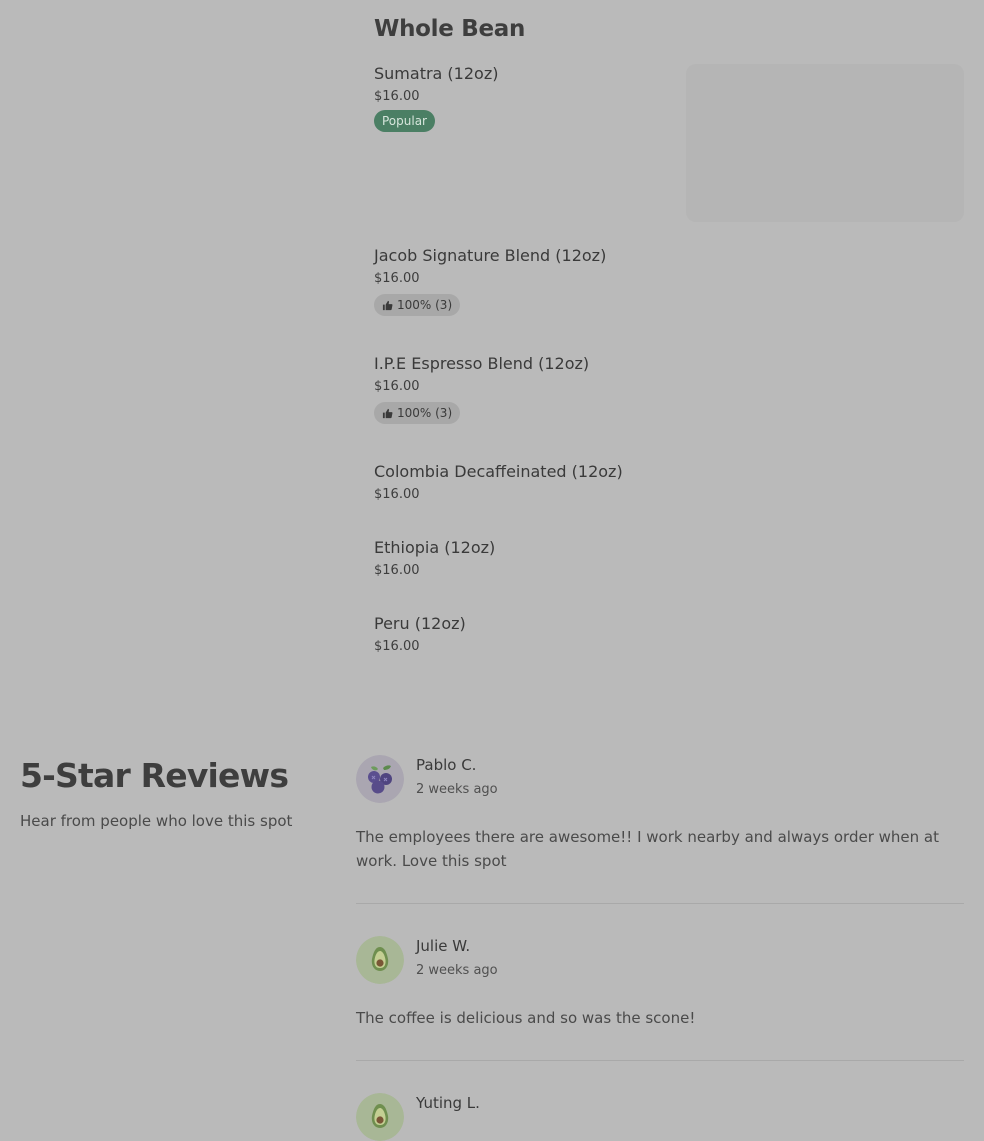  What do you see at coordinates (498, 471) in the screenshot?
I see `item-name: Colombia Decaffeinated (12oz)` at bounding box center [498, 471].